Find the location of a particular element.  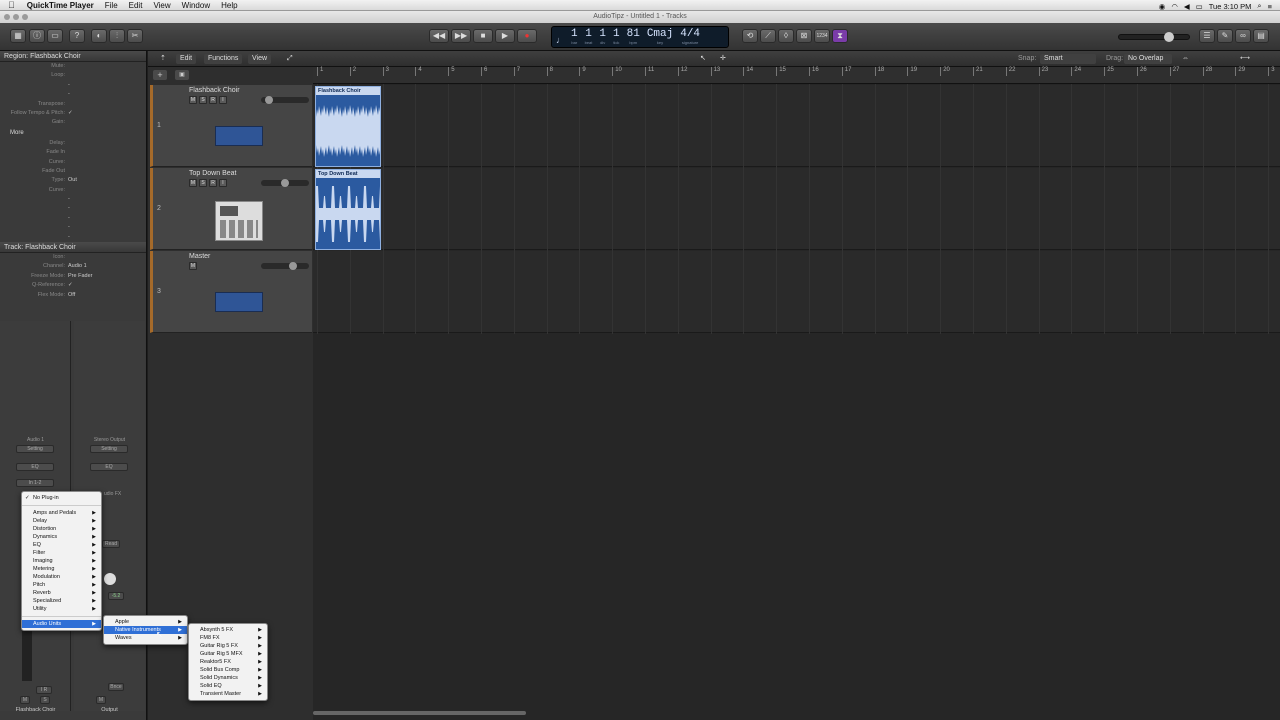

region-inspector-header: Region: Flashback Choir is located at coordinates (73, 56).